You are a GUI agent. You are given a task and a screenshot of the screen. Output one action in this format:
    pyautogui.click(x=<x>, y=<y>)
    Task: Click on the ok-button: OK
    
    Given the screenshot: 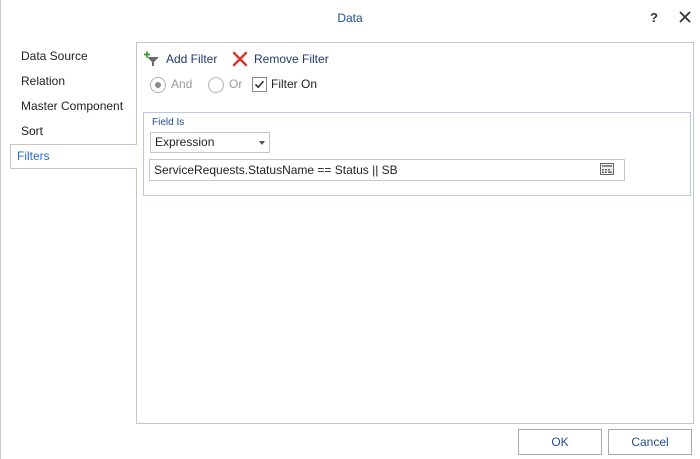 What is the action you would take?
    pyautogui.click(x=560, y=442)
    